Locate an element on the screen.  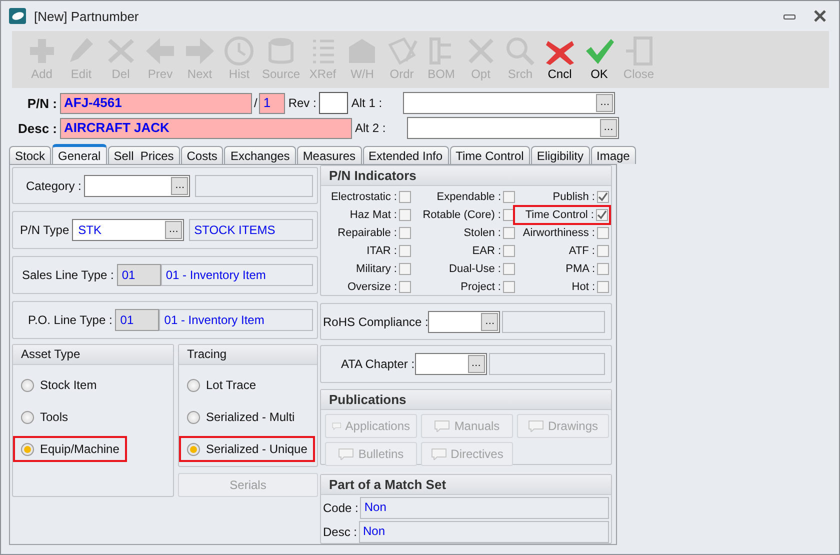
checkbox-label: Project : is located at coordinates (480, 287).